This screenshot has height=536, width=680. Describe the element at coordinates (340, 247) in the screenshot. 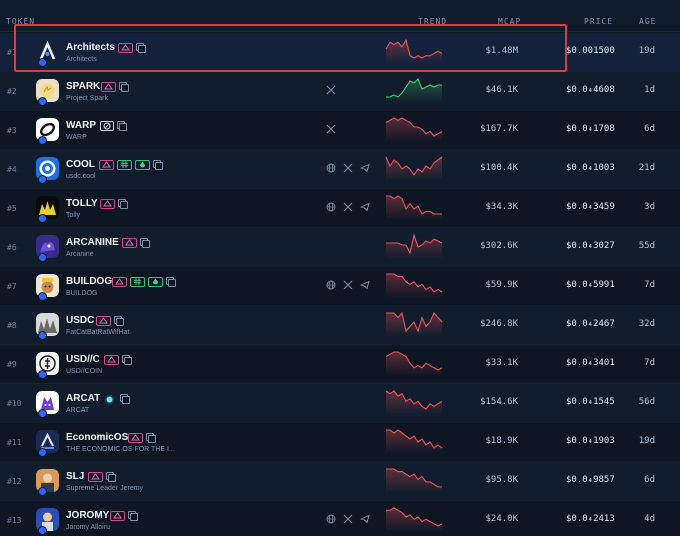

I see `table-row: #6 ARCANINE Arcanine $302.6K $0.0₄3027 55d` at that location.